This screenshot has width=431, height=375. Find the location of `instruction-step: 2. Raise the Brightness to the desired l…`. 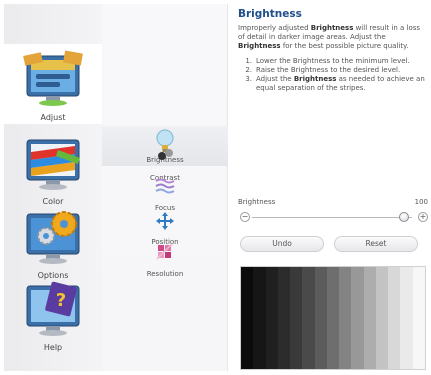

instruction-step: 2. Raise the Brightness to the desired l… is located at coordinates (323, 70).